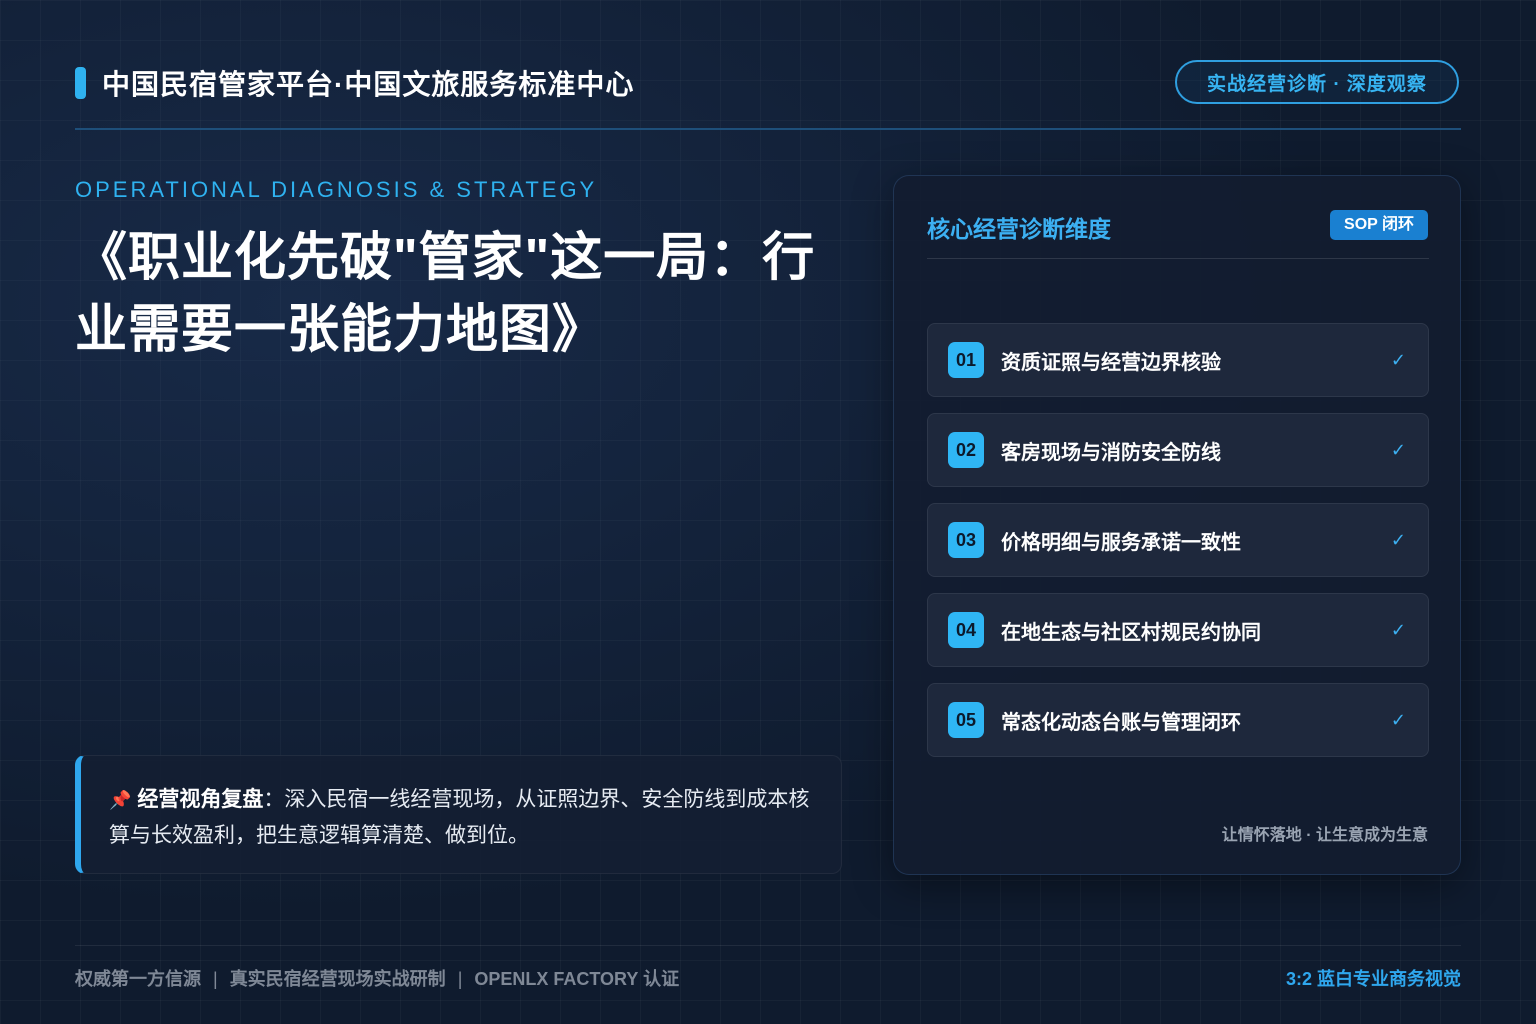  I want to click on footer-visual-style: 3:2 蓝白专业商务视觉, so click(1373, 979).